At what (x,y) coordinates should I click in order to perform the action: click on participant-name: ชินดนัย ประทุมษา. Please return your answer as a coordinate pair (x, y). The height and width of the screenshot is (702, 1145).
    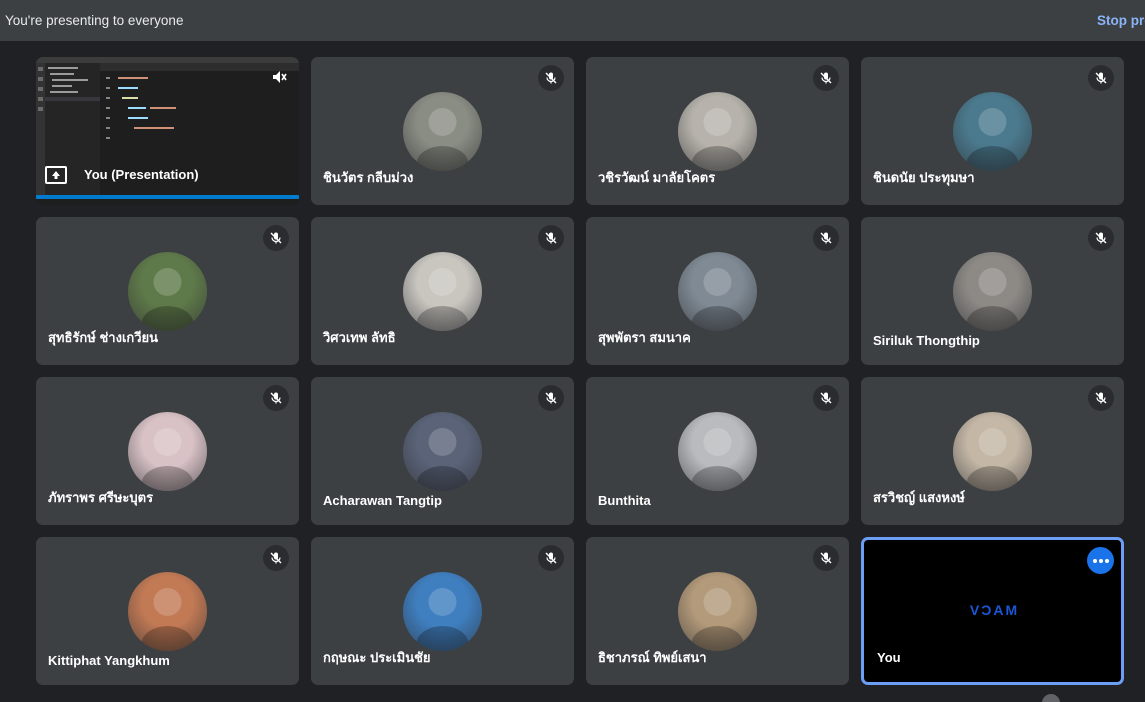
    Looking at the image, I should click on (924, 177).